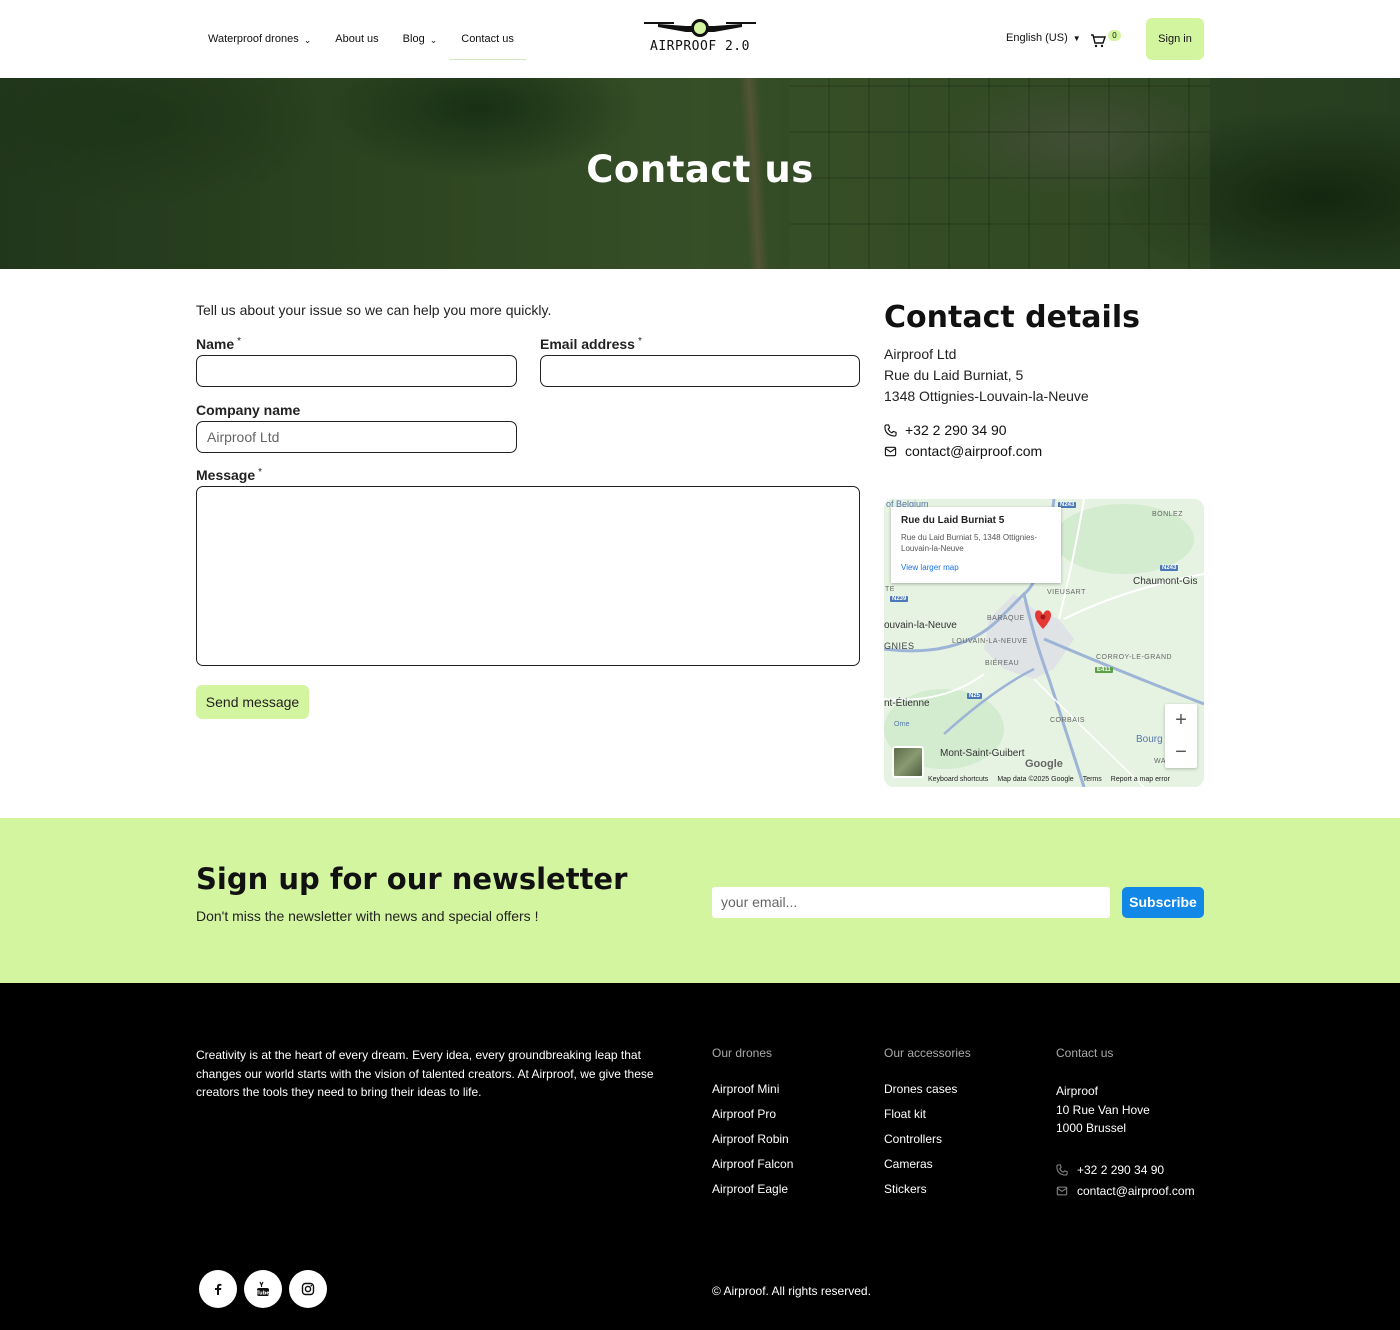  Describe the element at coordinates (927, 1094) in the screenshot. I see `footer-link: Drones cases` at that location.